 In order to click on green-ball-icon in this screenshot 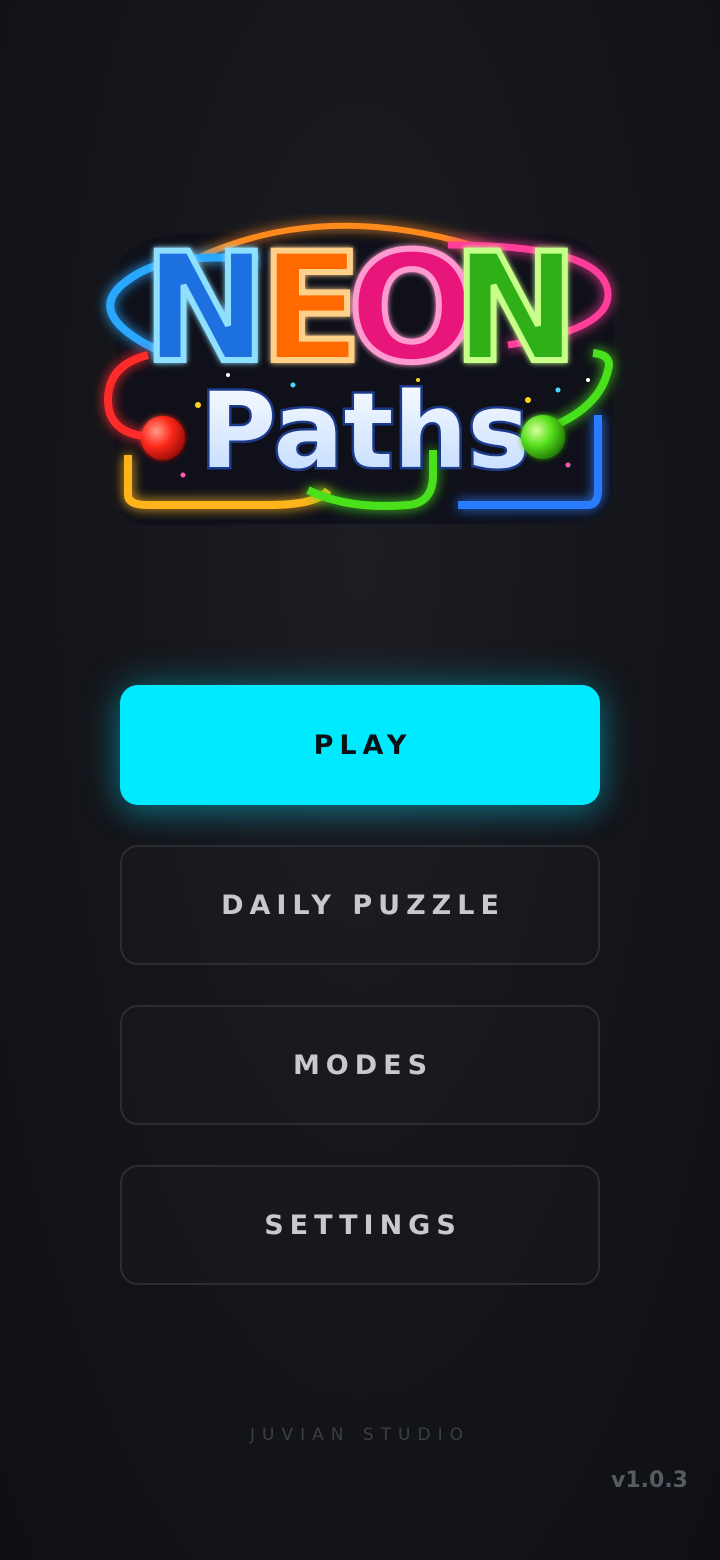, I will do `click(543, 437)`.